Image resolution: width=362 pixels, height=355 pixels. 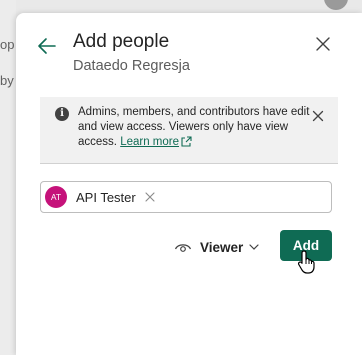 What do you see at coordinates (254, 247) in the screenshot?
I see `chevron-down-icon` at bounding box center [254, 247].